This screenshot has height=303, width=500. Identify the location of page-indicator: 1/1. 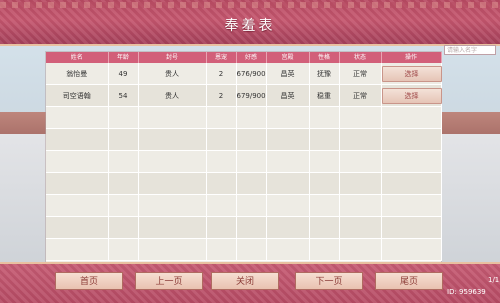
(494, 280).